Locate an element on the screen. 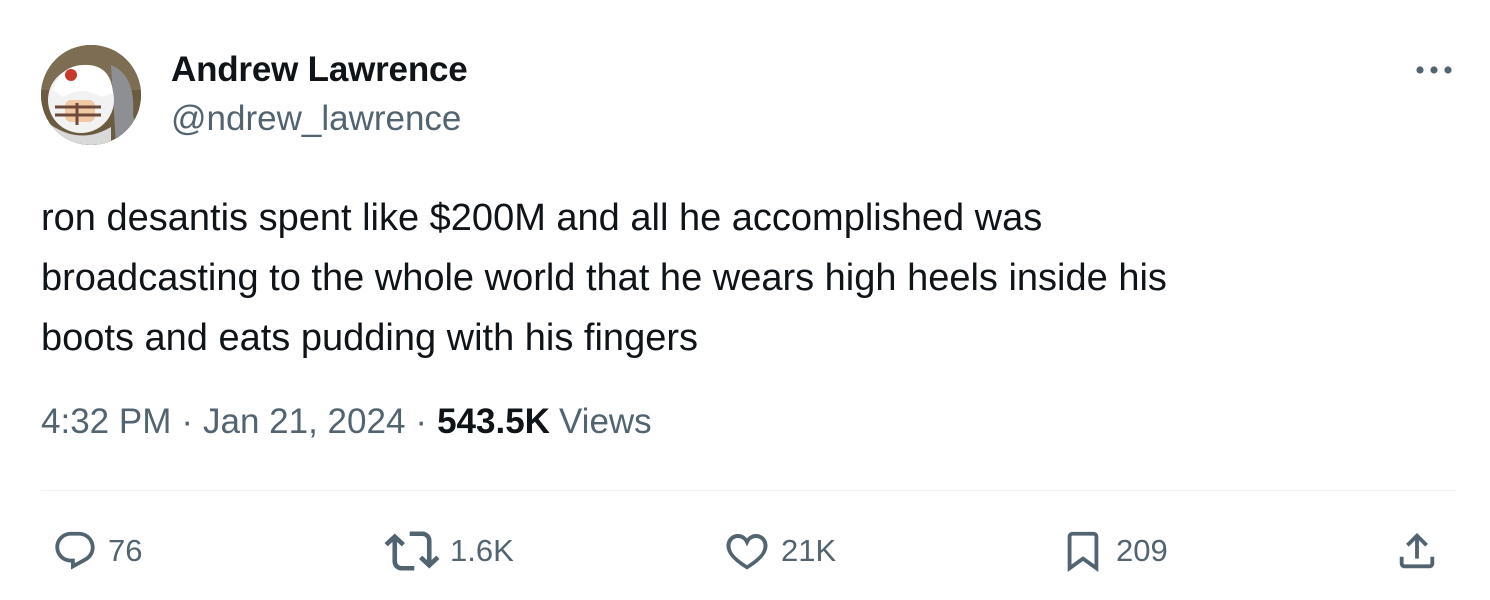 This screenshot has height=600, width=1490. bookmark-count: 209 is located at coordinates (1142, 550).